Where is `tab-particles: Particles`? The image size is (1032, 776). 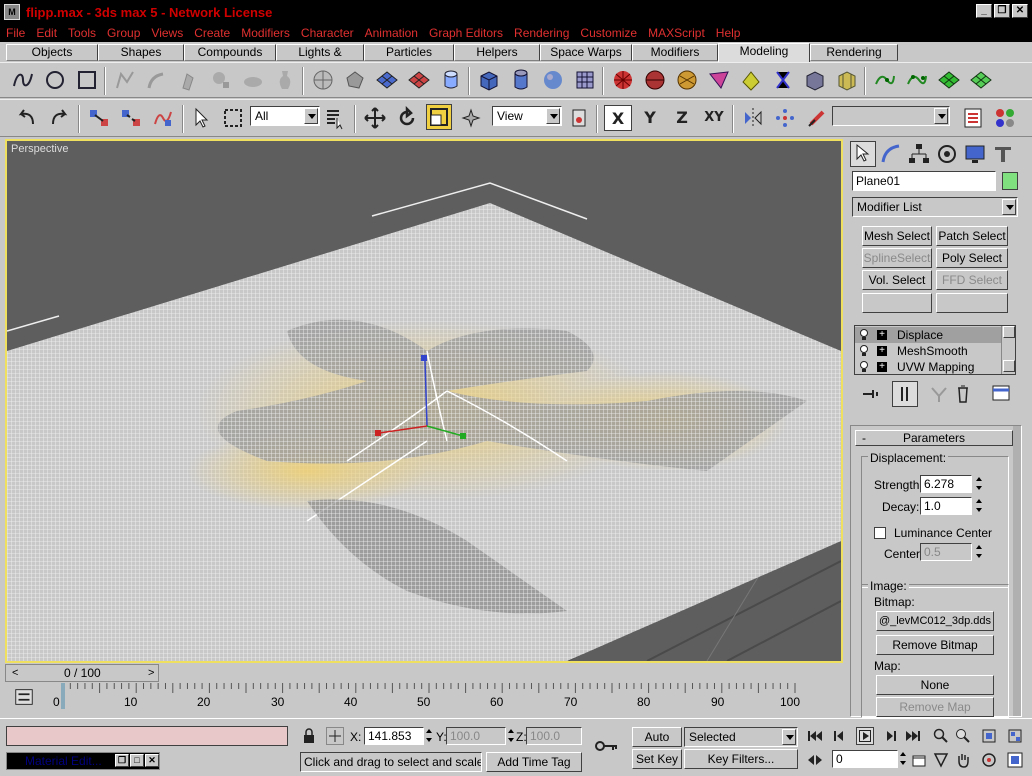 tab-particles: Particles is located at coordinates (409, 52).